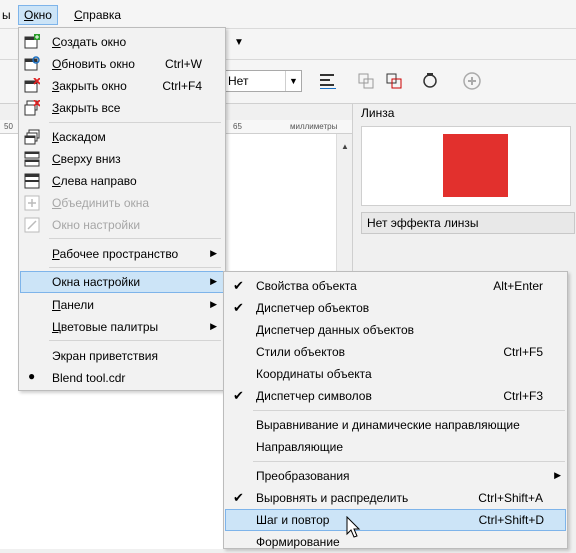 The height and width of the screenshot is (553, 576). I want to click on submenu-item-guidelines: Направляющие, so click(395, 447).